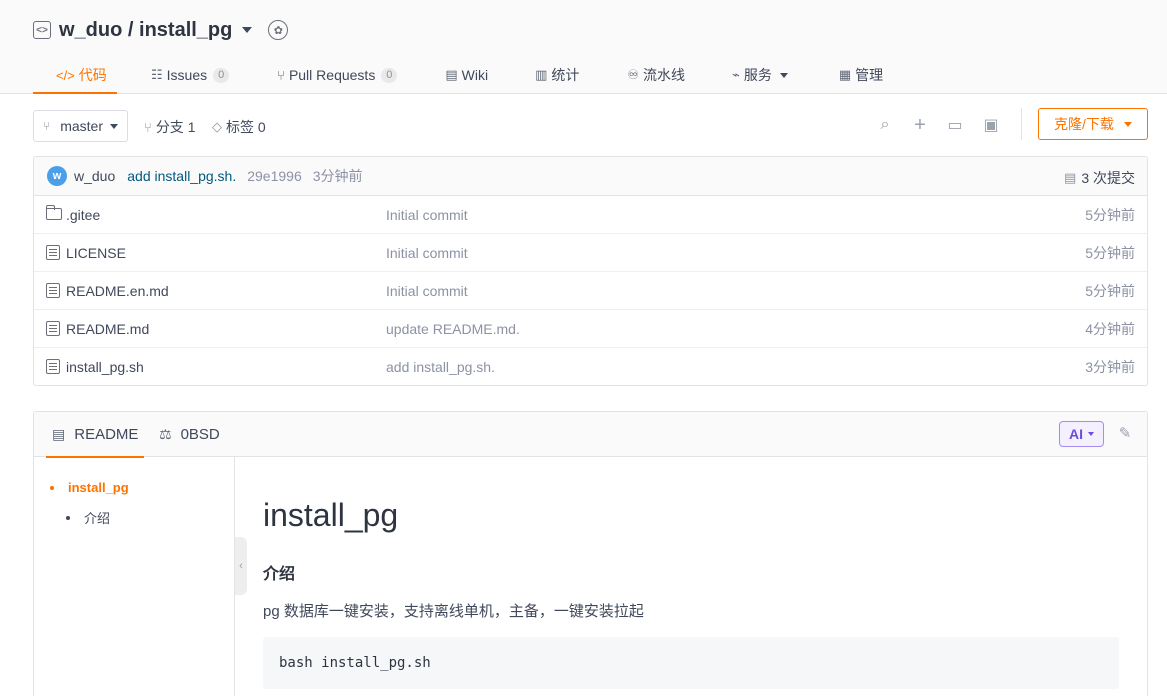 The height and width of the screenshot is (696, 1167). I want to click on branches-link: ⑂ 分支 1, so click(170, 127).